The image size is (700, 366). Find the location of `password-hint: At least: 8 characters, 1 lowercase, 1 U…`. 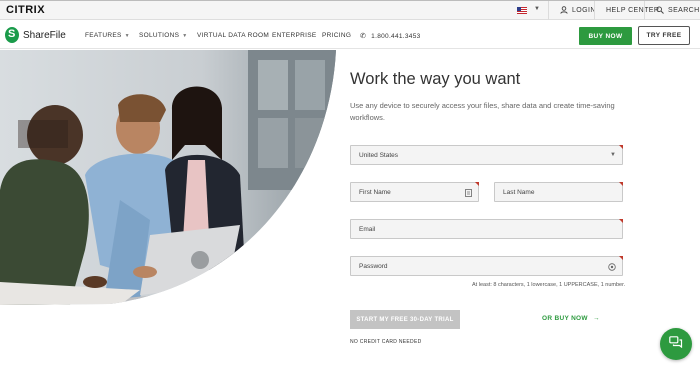

password-hint: At least: 8 characters, 1 lowercase, 1 U… is located at coordinates (549, 285).